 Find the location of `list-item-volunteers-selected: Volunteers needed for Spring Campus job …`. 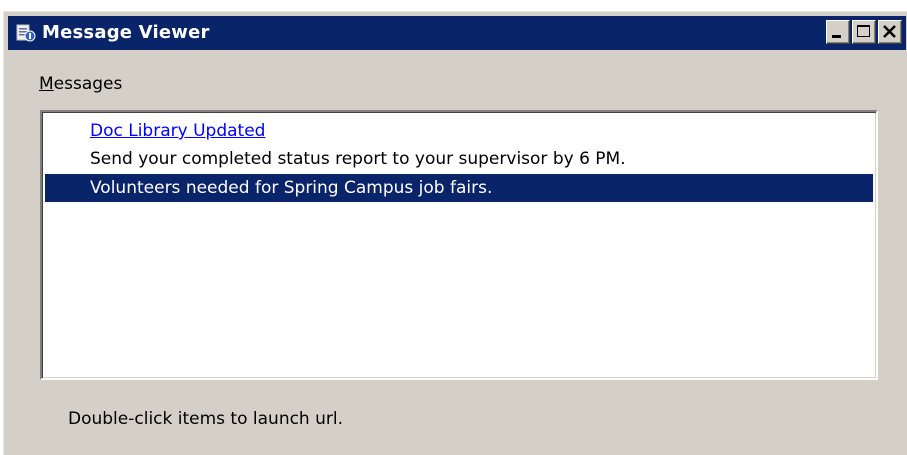

list-item-volunteers-selected: Volunteers needed for Spring Campus job … is located at coordinates (459, 188).